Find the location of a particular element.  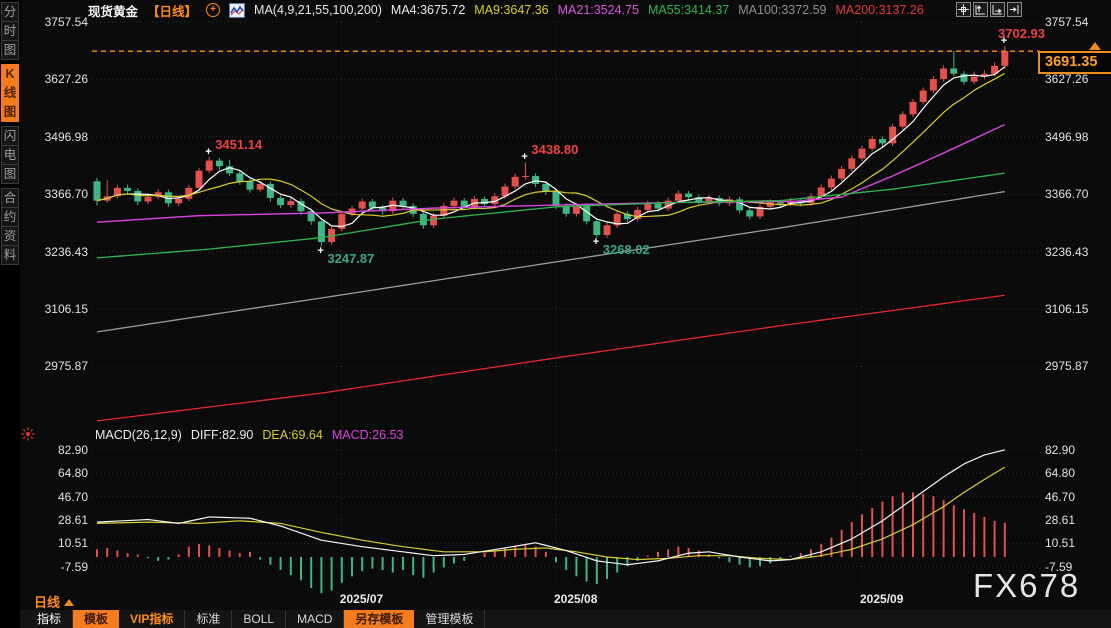

ma-value-1: MA9:3647.36 is located at coordinates (511, 10).